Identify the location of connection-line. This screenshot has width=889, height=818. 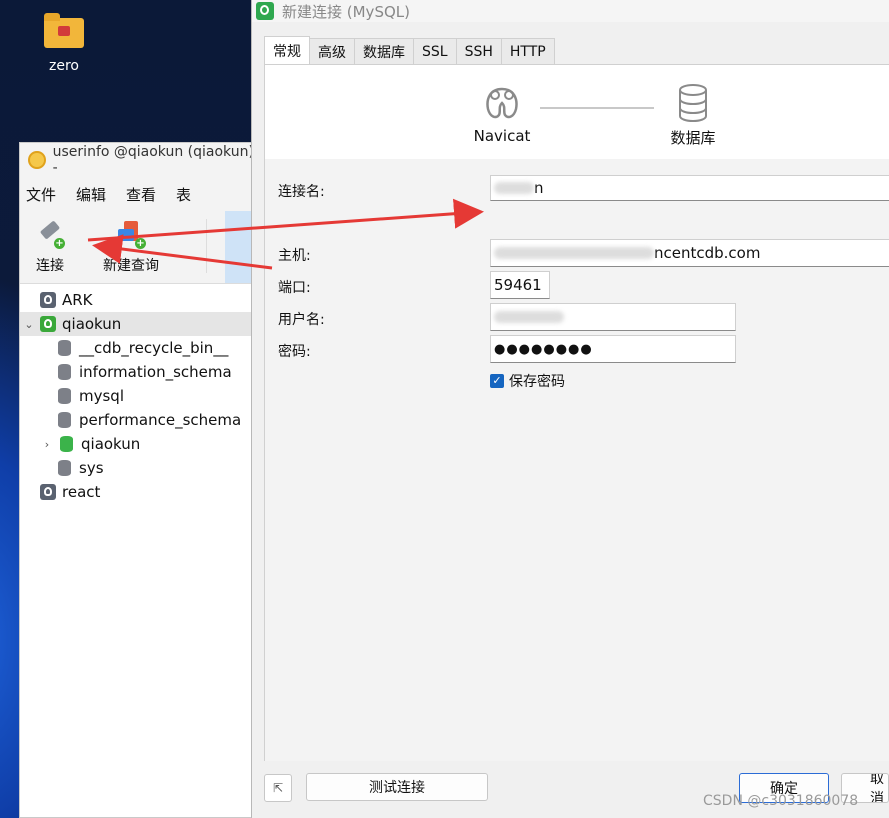
(597, 108).